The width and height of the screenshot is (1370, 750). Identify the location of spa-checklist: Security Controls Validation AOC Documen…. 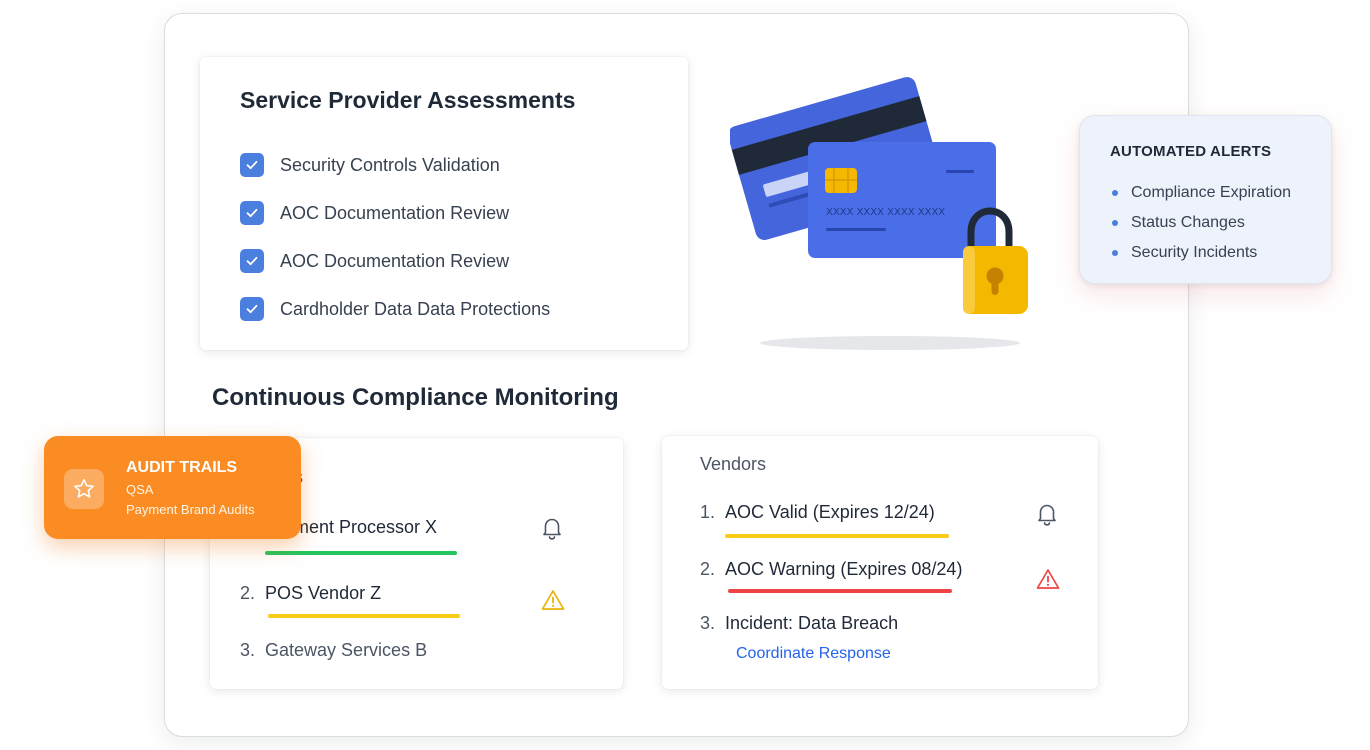
(395, 249).